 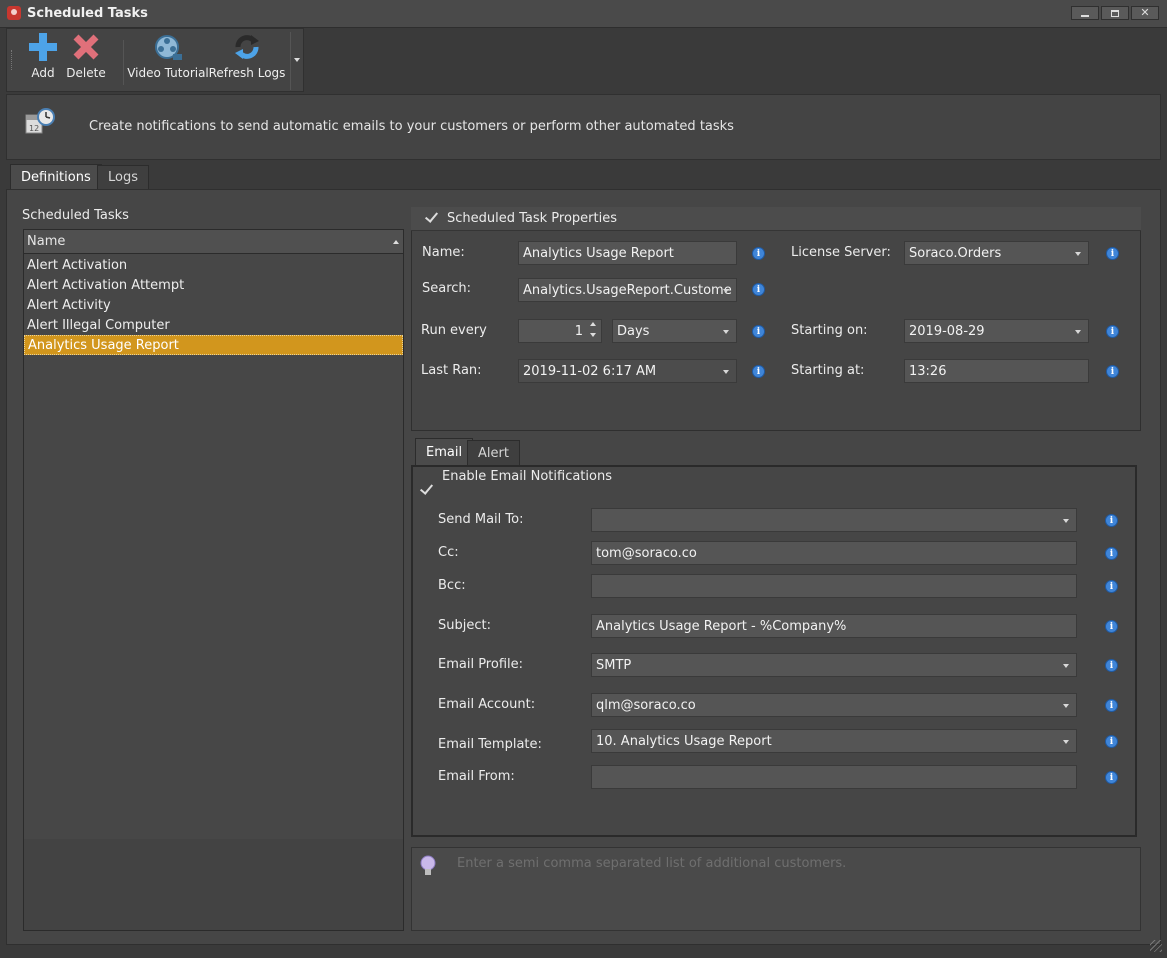 I want to click on name-value: Analytics Usage Report, so click(x=598, y=253).